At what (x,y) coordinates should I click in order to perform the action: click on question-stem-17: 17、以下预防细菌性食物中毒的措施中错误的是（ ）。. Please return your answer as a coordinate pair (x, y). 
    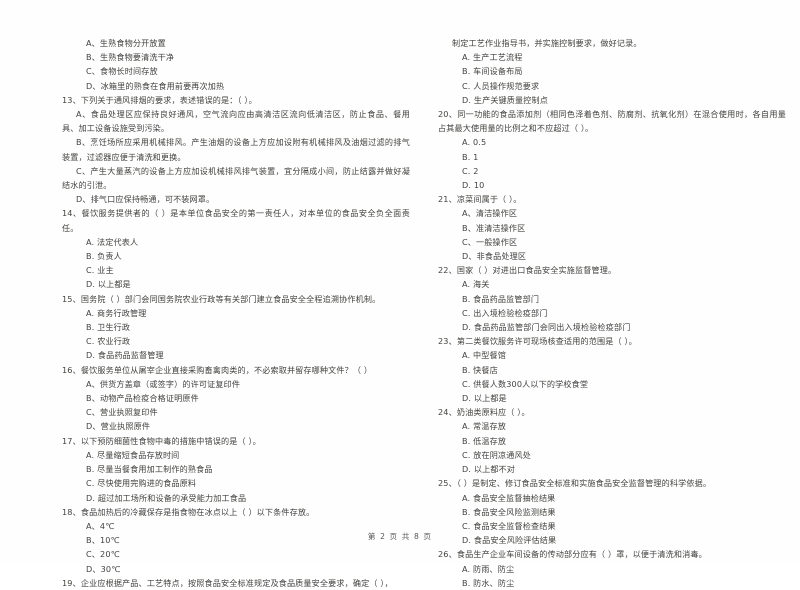
    Looking at the image, I should click on (161, 440).